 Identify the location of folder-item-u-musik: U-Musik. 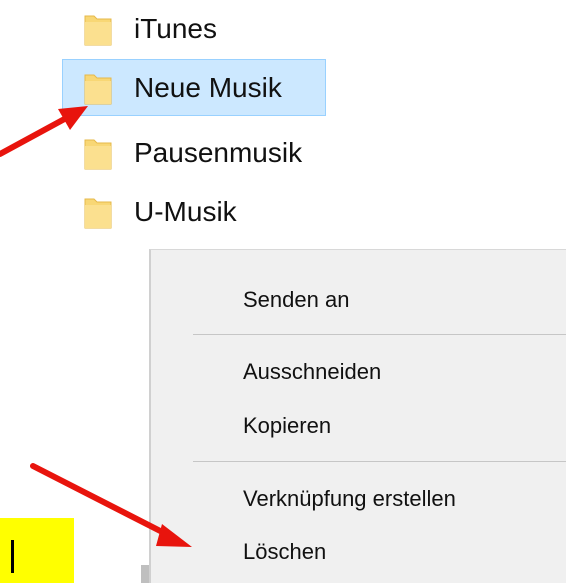
(194, 211).